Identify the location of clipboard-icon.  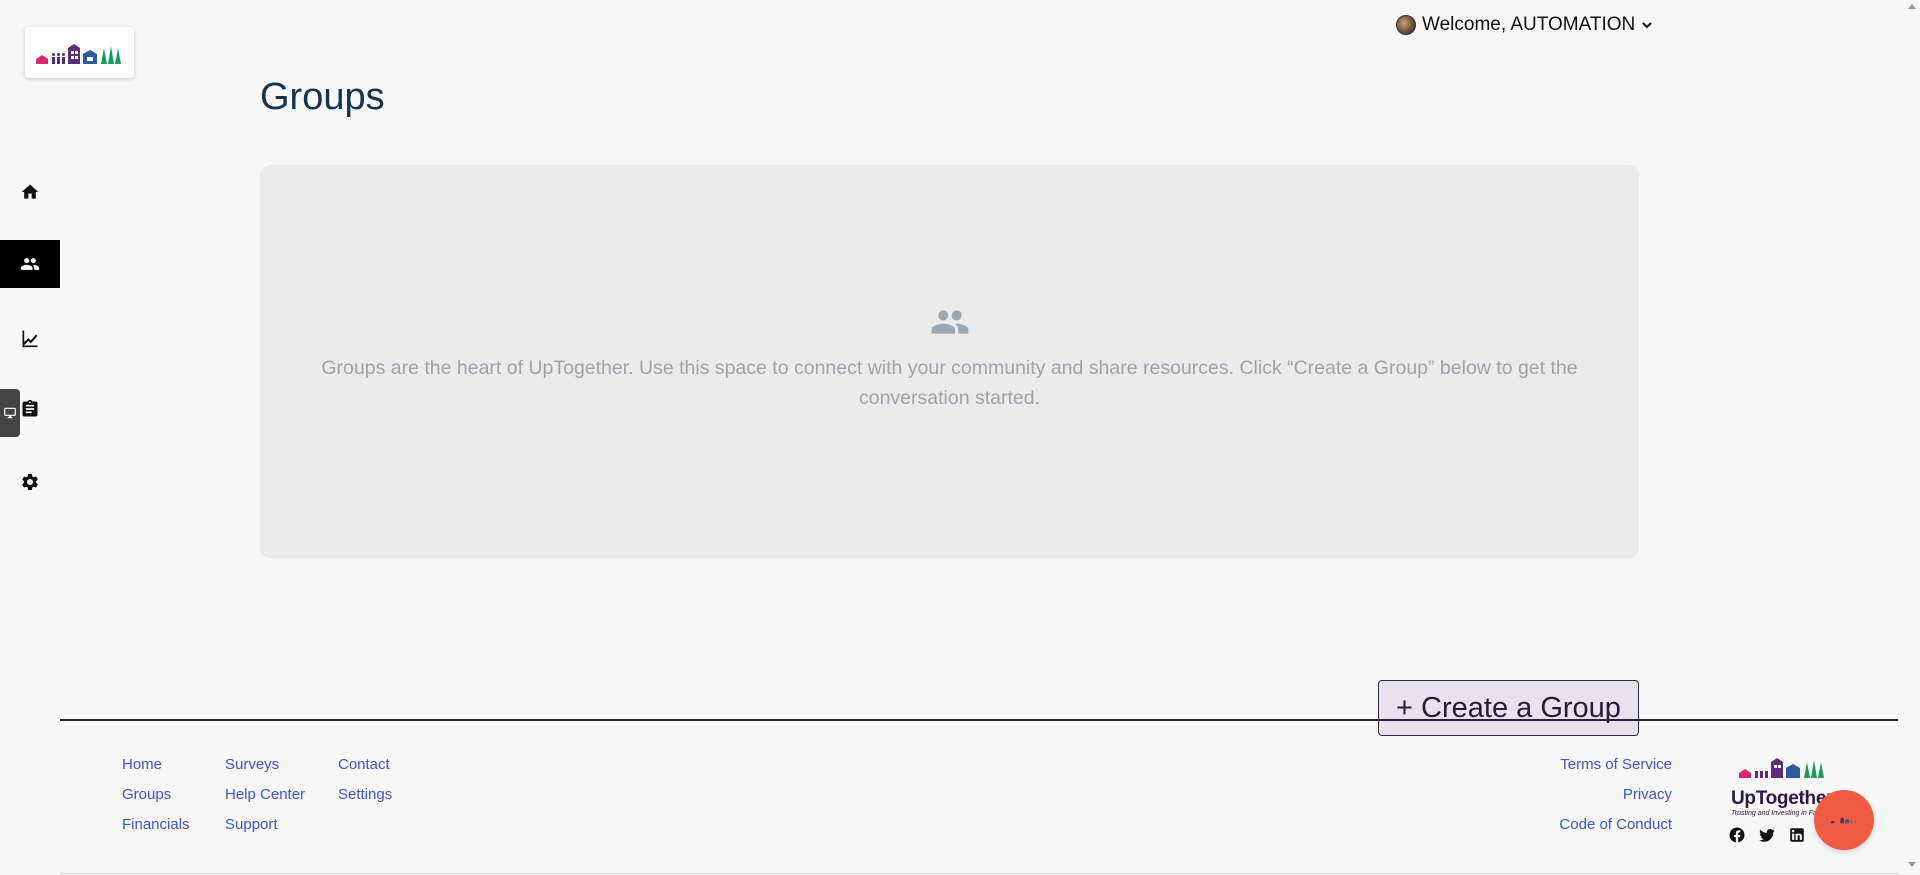
(30, 408).